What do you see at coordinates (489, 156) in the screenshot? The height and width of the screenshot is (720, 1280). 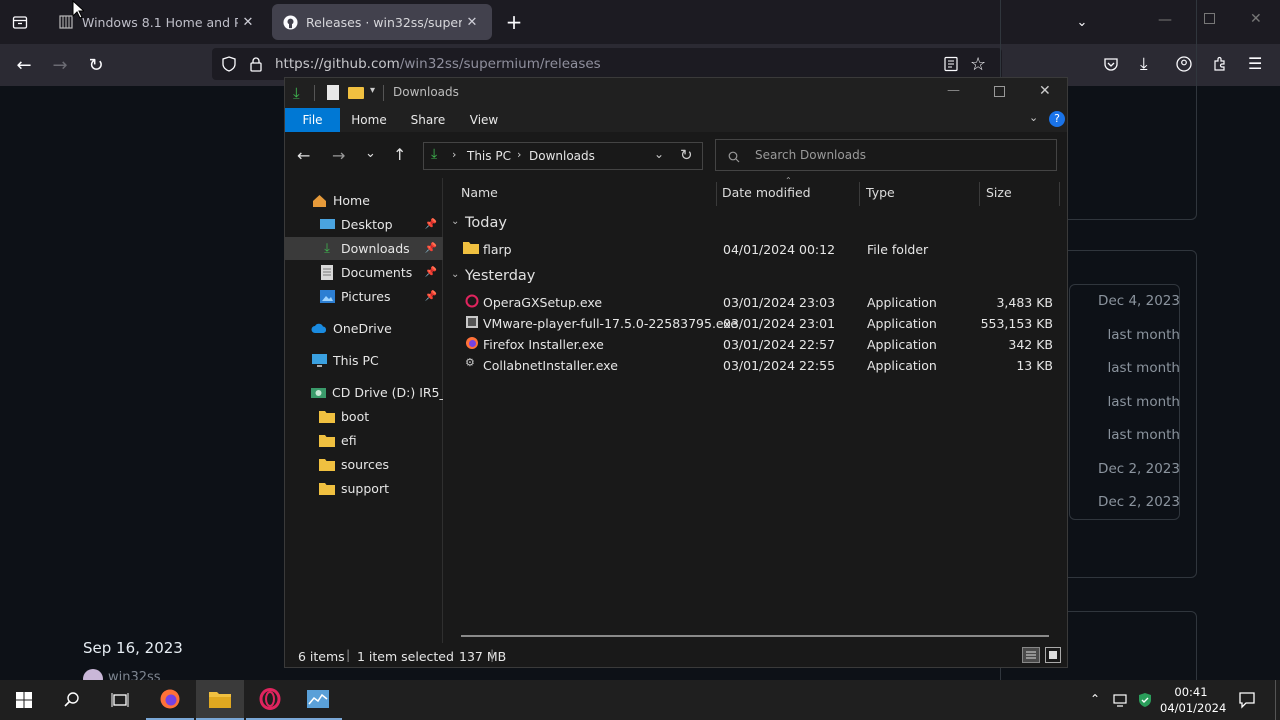 I see `breadcrumb-this-pc: This PC` at bounding box center [489, 156].